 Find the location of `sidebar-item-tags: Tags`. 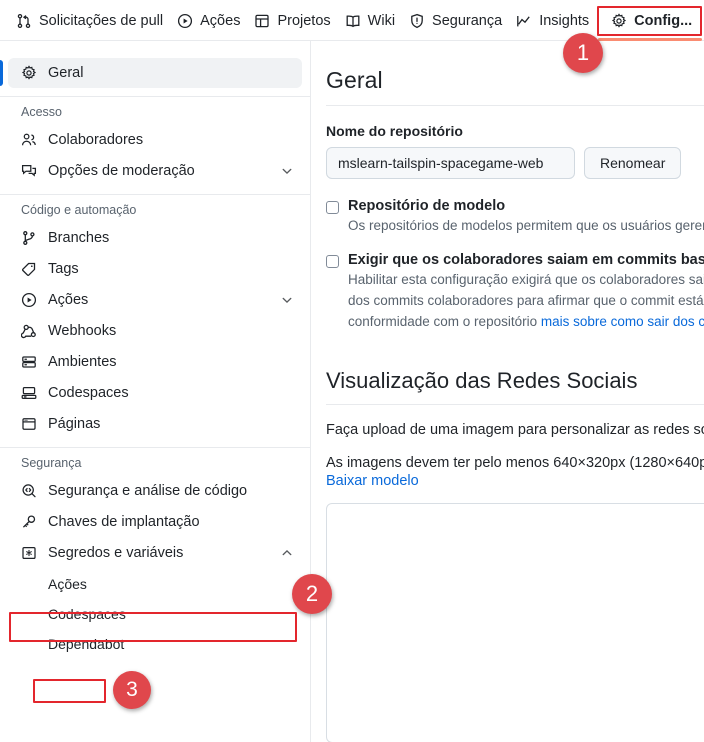

sidebar-item-tags: Tags is located at coordinates (155, 269).